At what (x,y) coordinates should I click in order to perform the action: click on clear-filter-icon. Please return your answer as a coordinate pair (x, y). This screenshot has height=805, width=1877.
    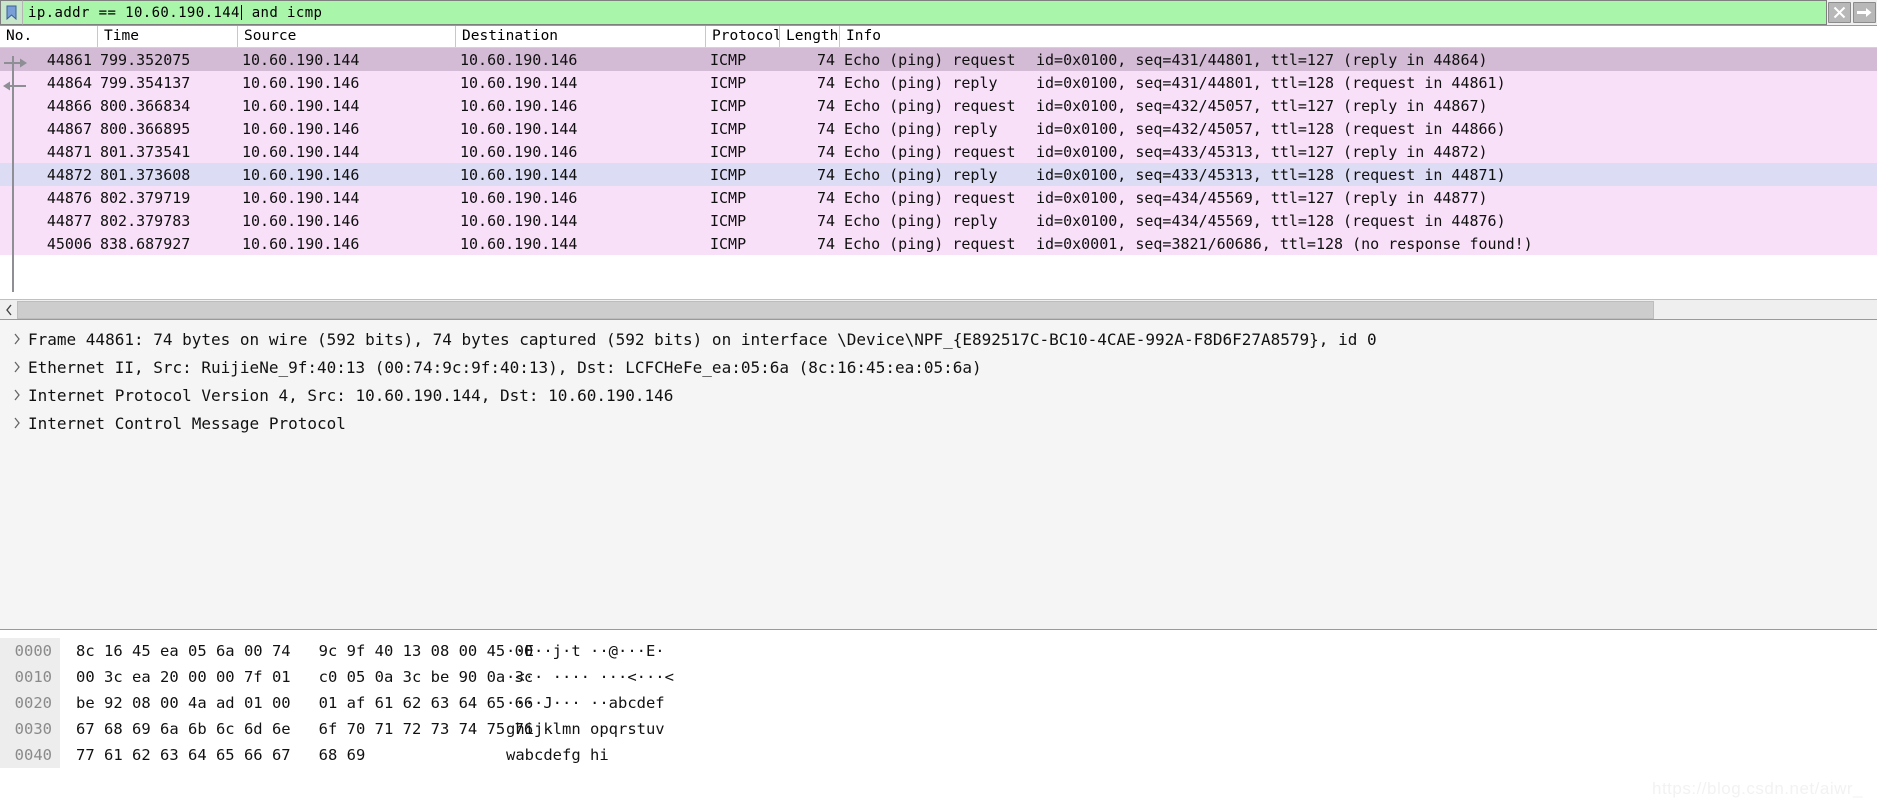
    Looking at the image, I should click on (1839, 12).